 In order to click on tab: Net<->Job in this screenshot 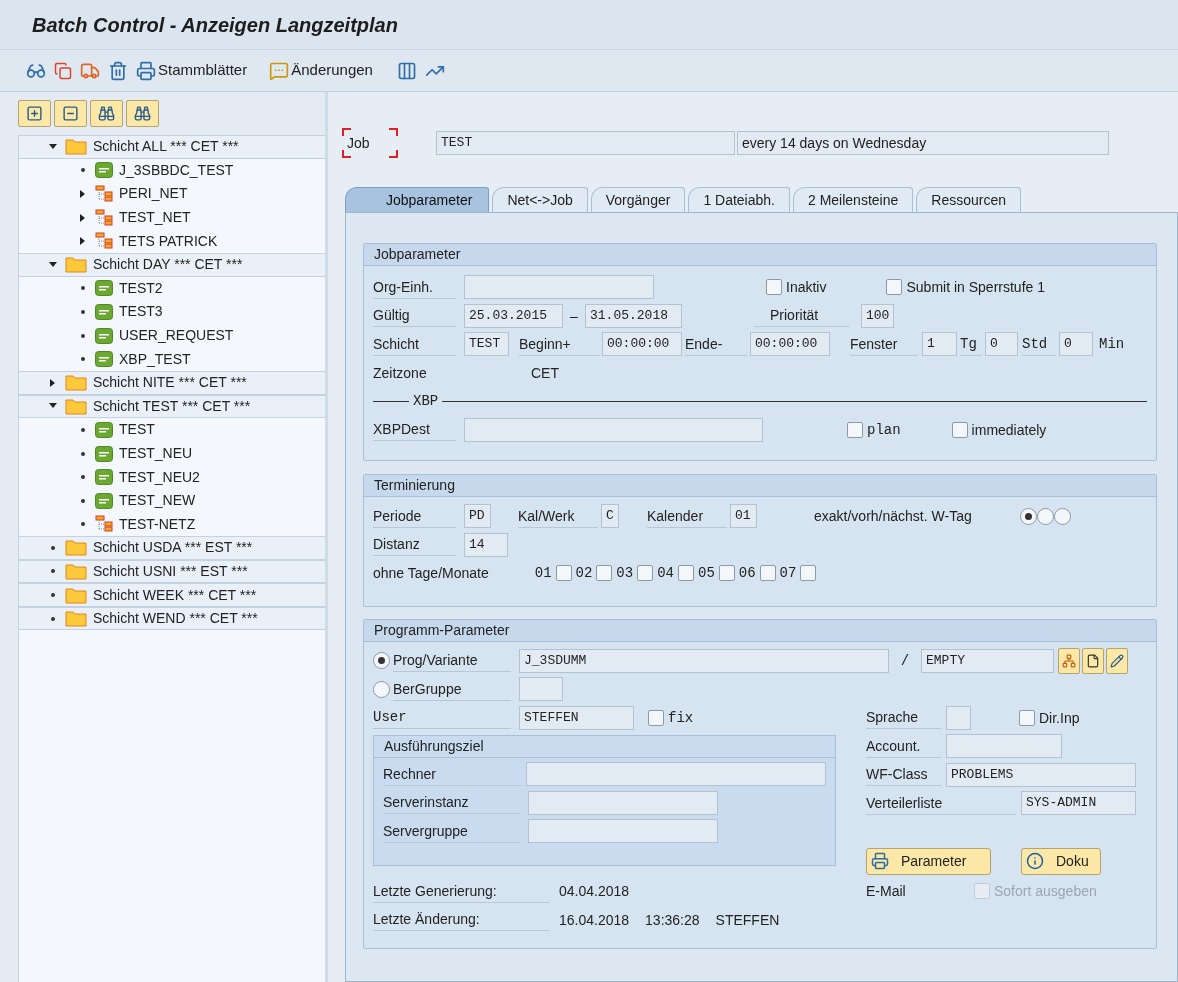, I will do `click(540, 199)`.